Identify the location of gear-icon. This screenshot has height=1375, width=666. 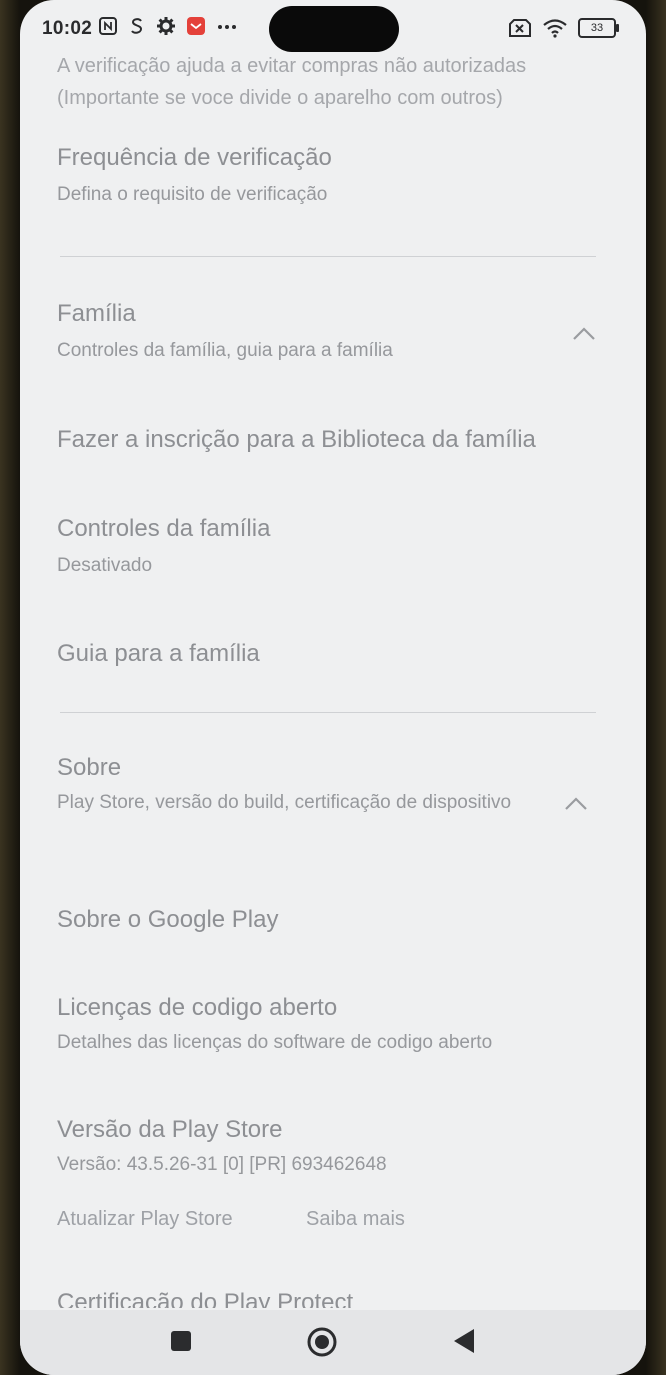
(166, 26).